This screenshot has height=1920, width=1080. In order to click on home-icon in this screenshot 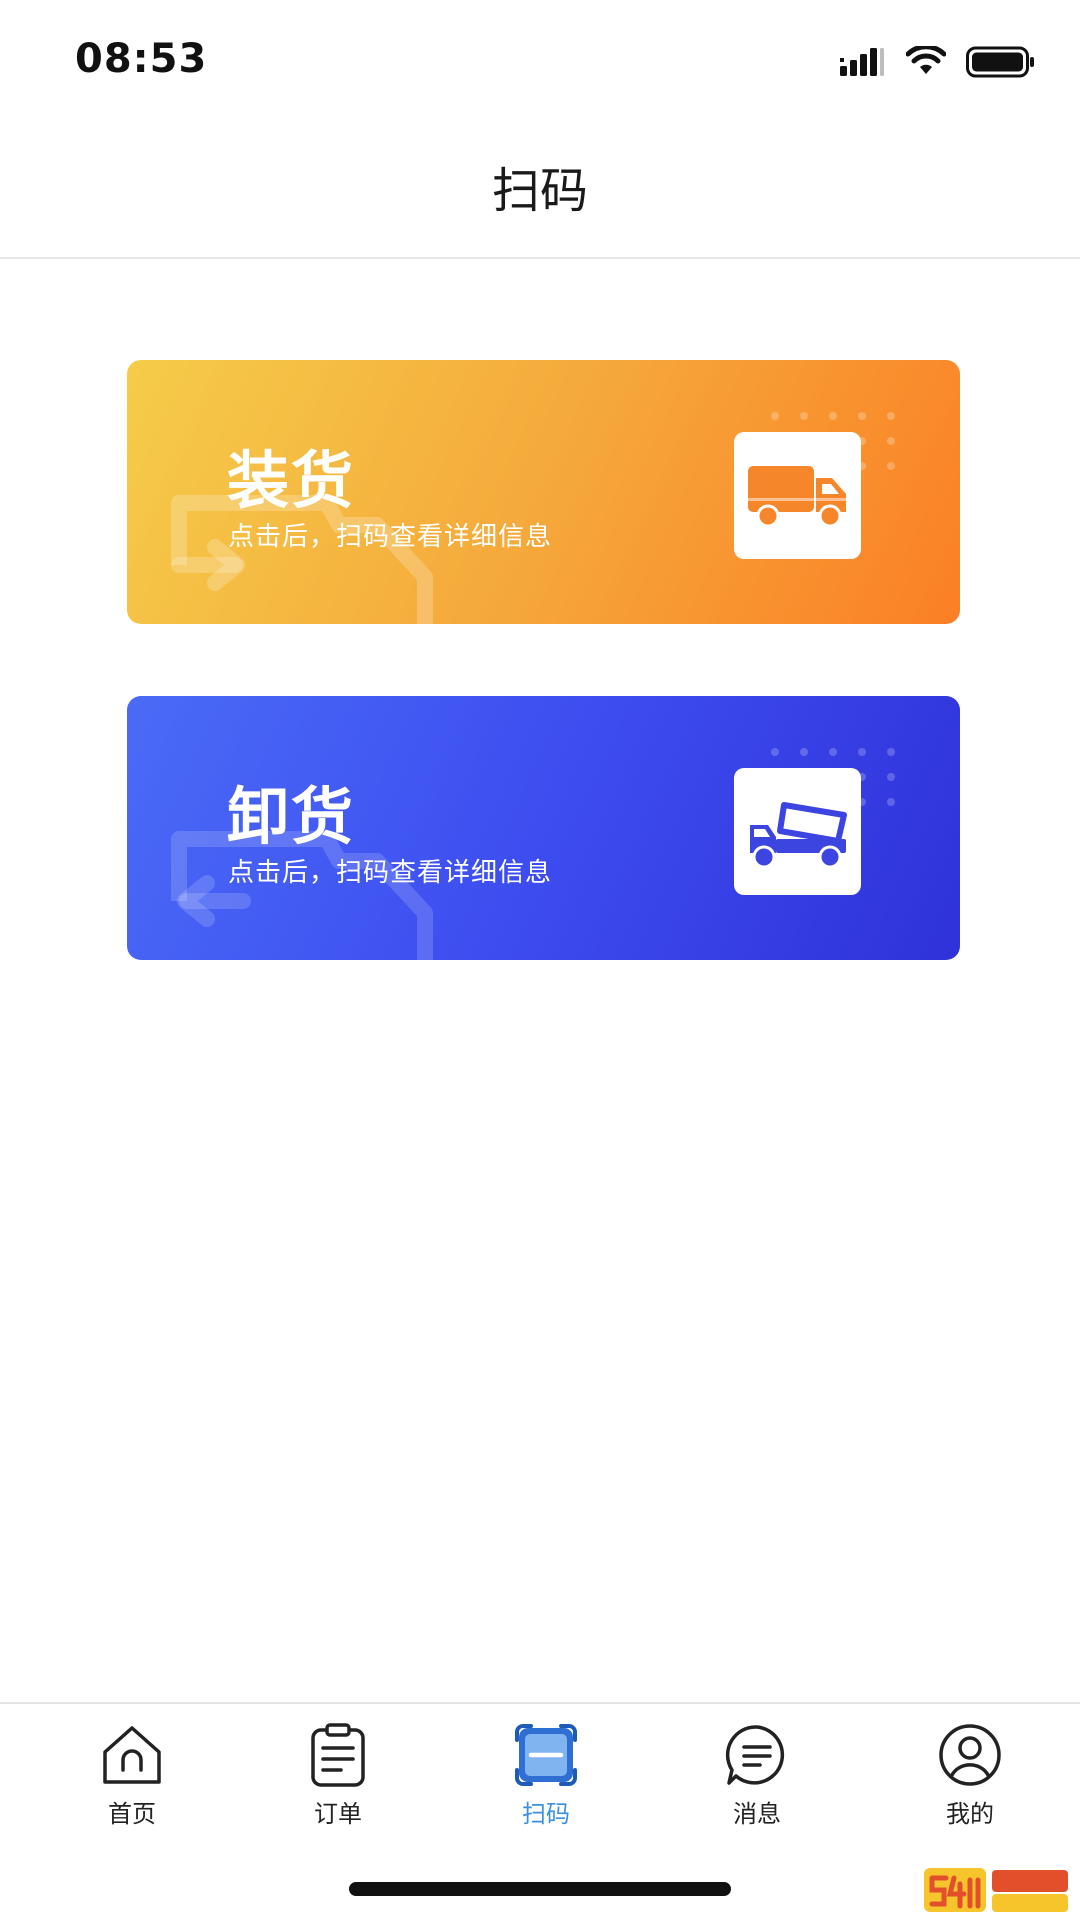, I will do `click(132, 1755)`.